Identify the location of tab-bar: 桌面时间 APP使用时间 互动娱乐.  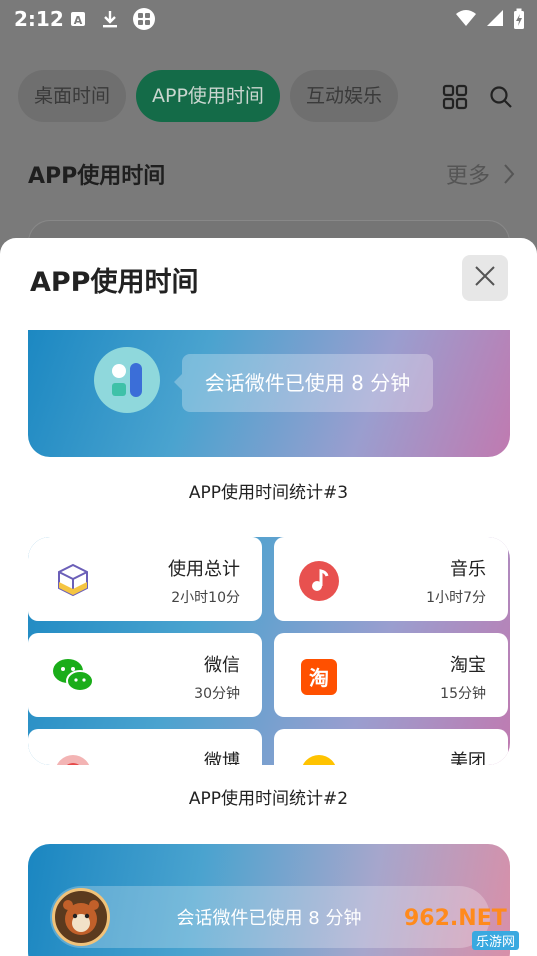
(208, 96).